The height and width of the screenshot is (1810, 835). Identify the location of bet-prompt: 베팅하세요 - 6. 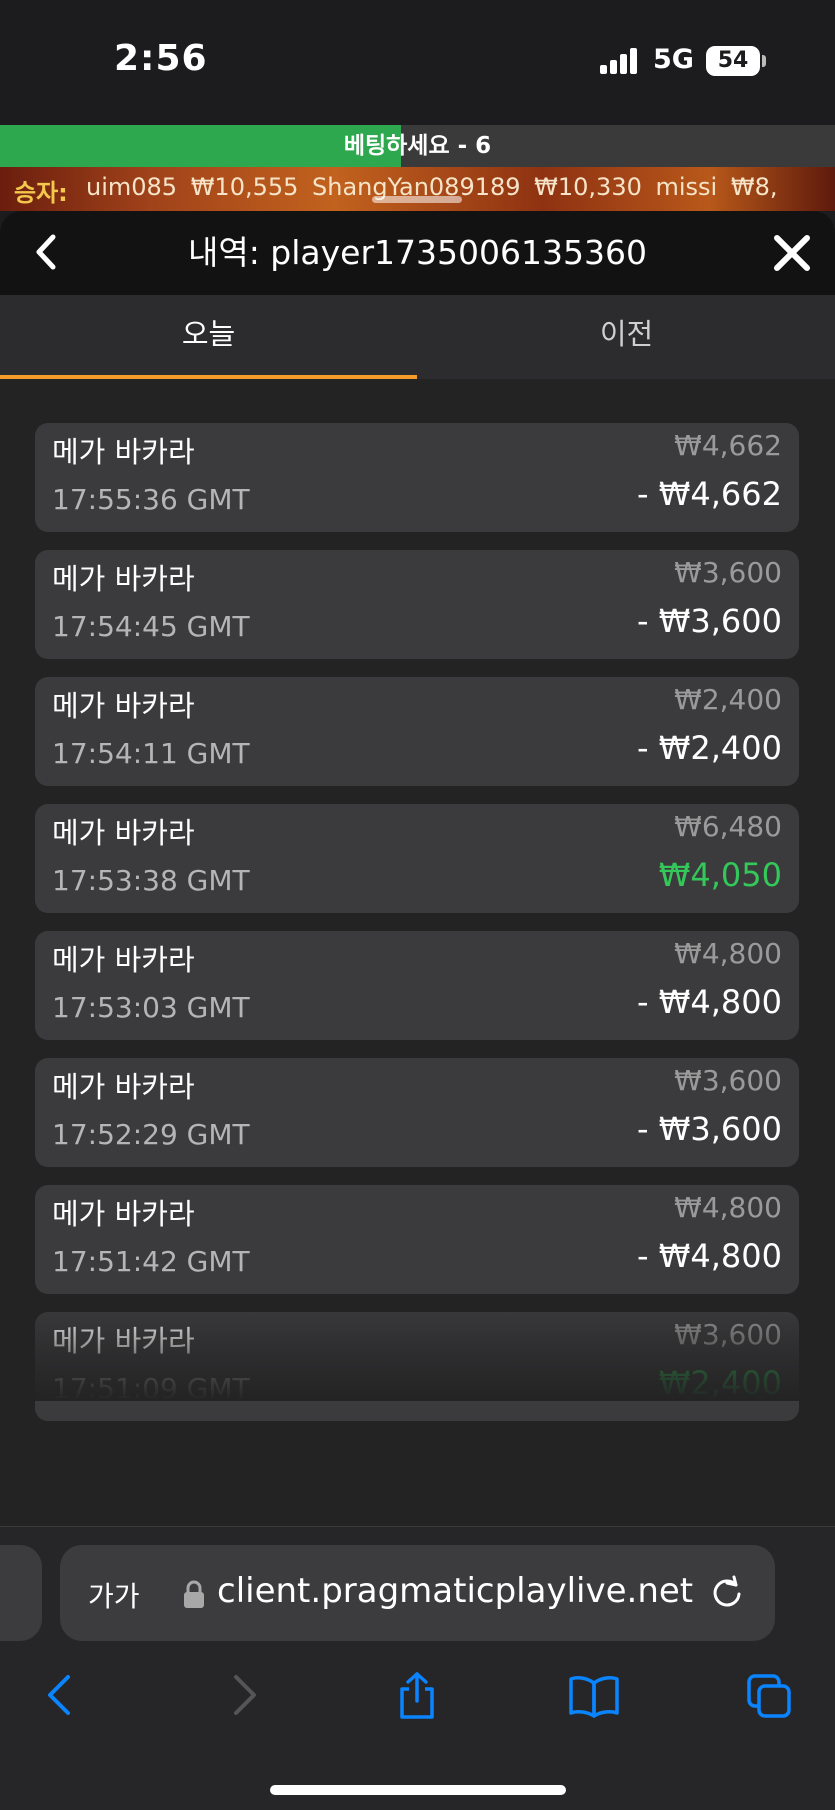
(417, 146).